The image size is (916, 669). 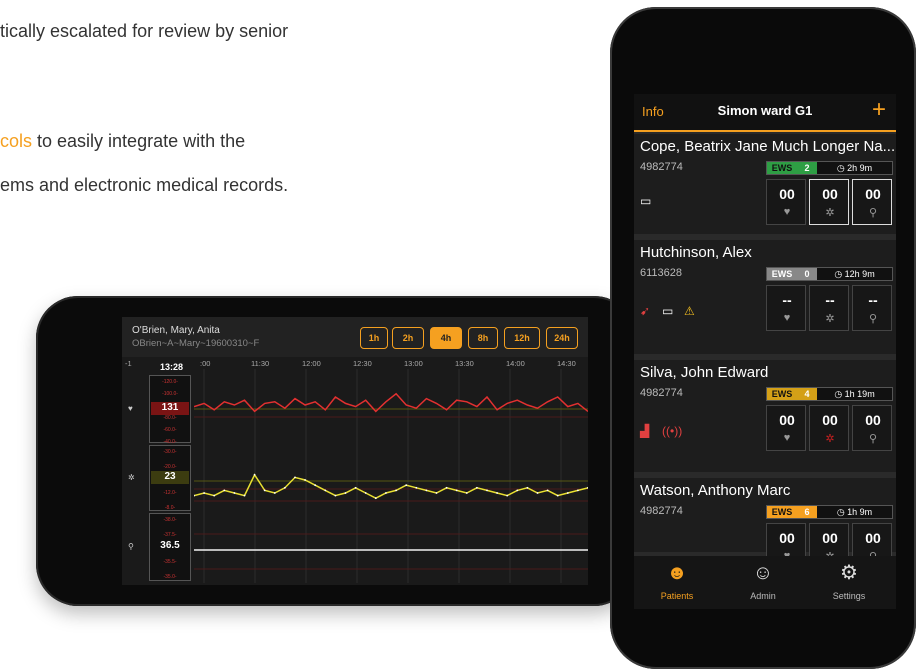 I want to click on scale-tick: -60.0-, so click(x=170, y=430).